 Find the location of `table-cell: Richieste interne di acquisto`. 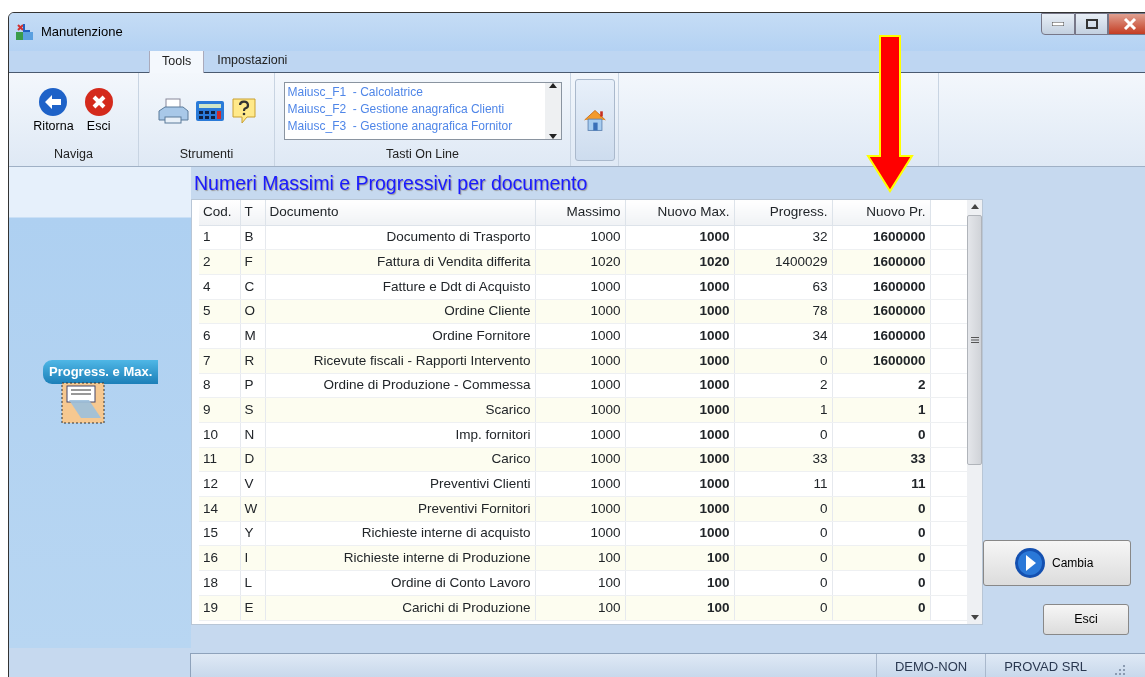

table-cell: Richieste interne di acquisto is located at coordinates (400, 533).